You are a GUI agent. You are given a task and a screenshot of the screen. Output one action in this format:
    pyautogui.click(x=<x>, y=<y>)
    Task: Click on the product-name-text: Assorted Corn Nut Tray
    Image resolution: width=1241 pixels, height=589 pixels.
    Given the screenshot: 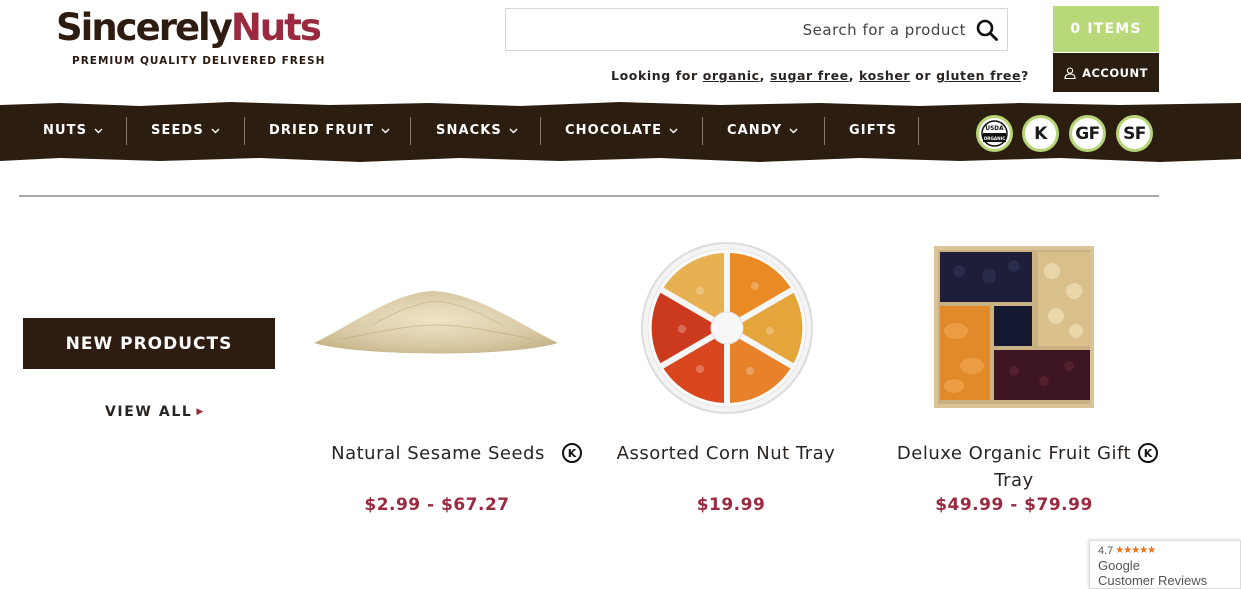 What is the action you would take?
    pyautogui.click(x=726, y=453)
    